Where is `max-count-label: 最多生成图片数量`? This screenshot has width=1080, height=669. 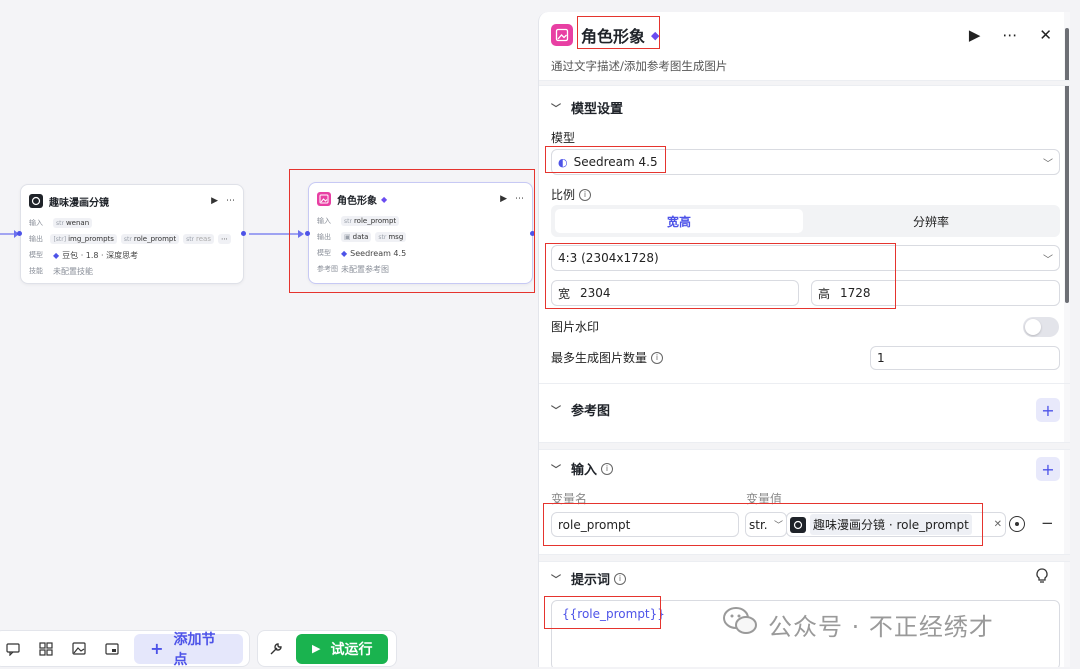
max-count-label: 最多生成图片数量 is located at coordinates (599, 358).